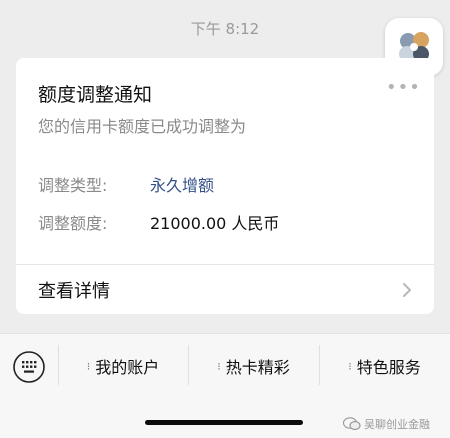  What do you see at coordinates (224, 422) in the screenshot?
I see `home-indicator` at bounding box center [224, 422].